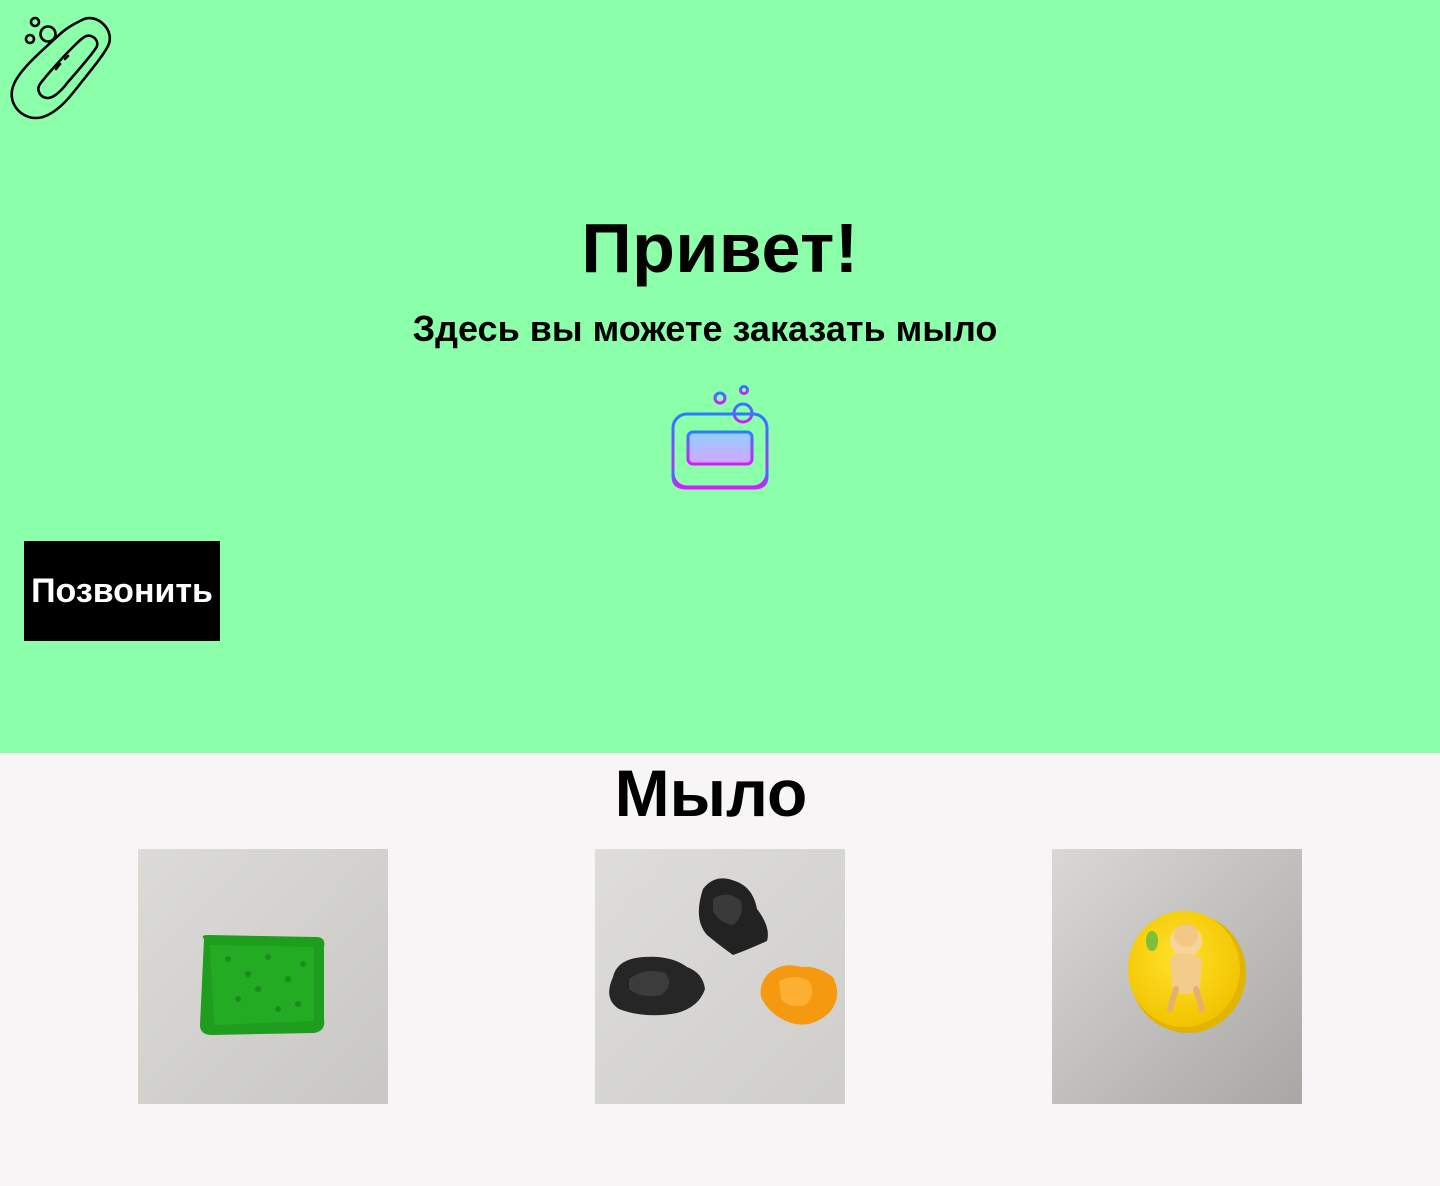 The image size is (1440, 1186). Describe the element at coordinates (122, 591) in the screenshot. I see `call-button: Позвонить` at that location.